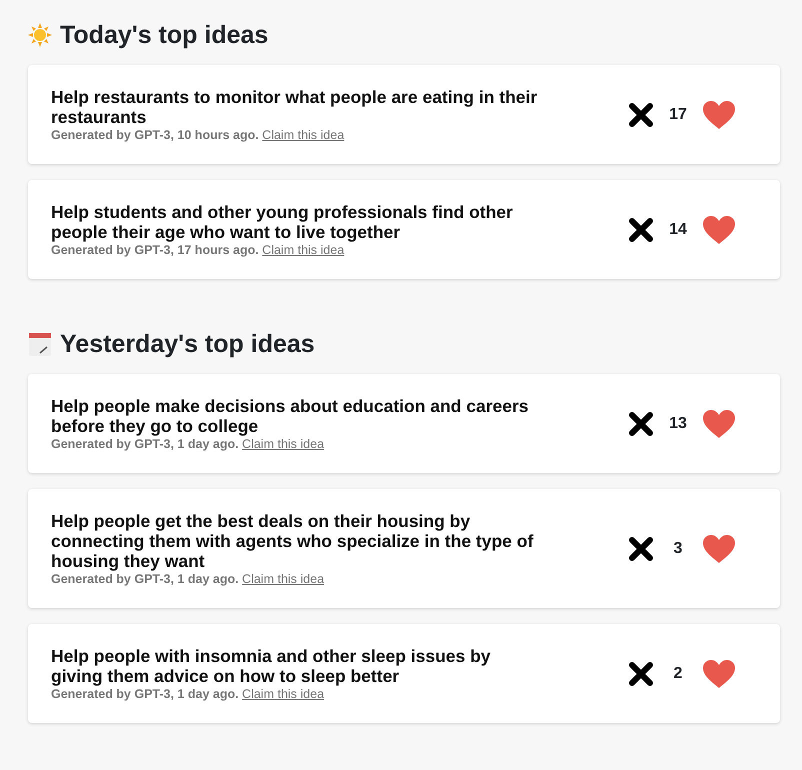 Image resolution: width=802 pixels, height=770 pixels. I want to click on idea-title: Help people get the best deals on their housing by connecting them with agents who specialize in the type of housing they want, so click(292, 541).